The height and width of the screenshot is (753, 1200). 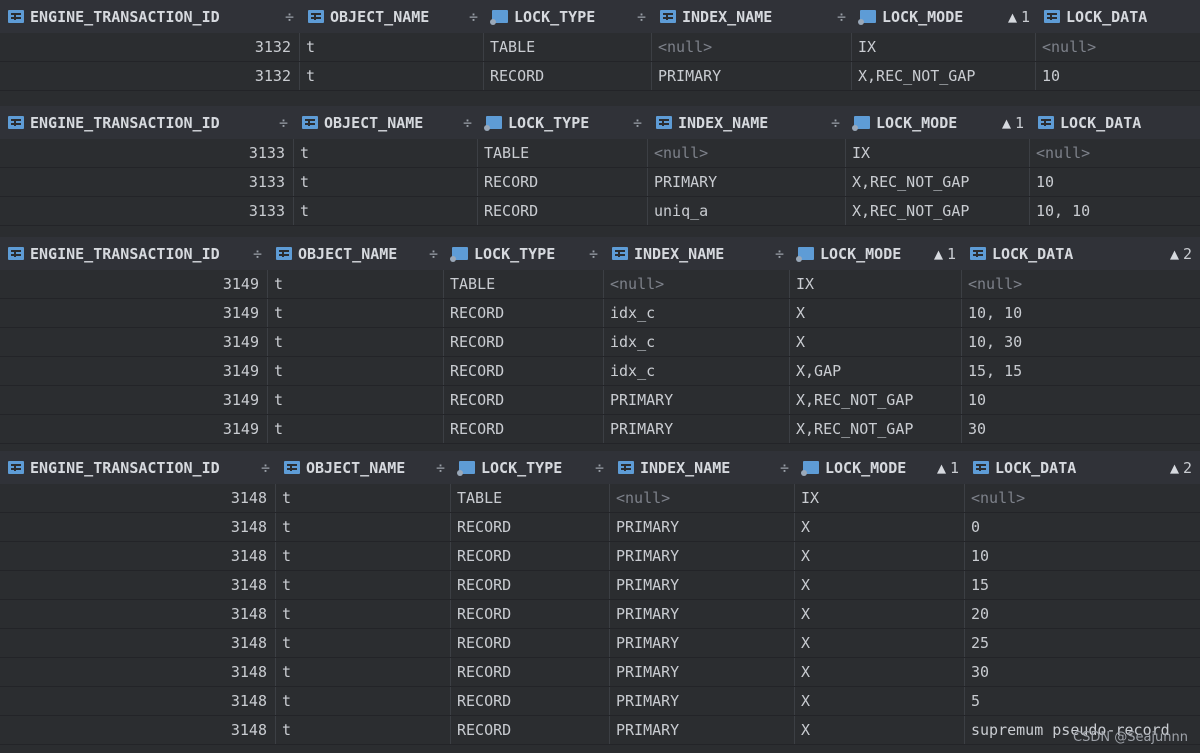 I want to click on cell-lock-data: <null>, so click(x=1081, y=284).